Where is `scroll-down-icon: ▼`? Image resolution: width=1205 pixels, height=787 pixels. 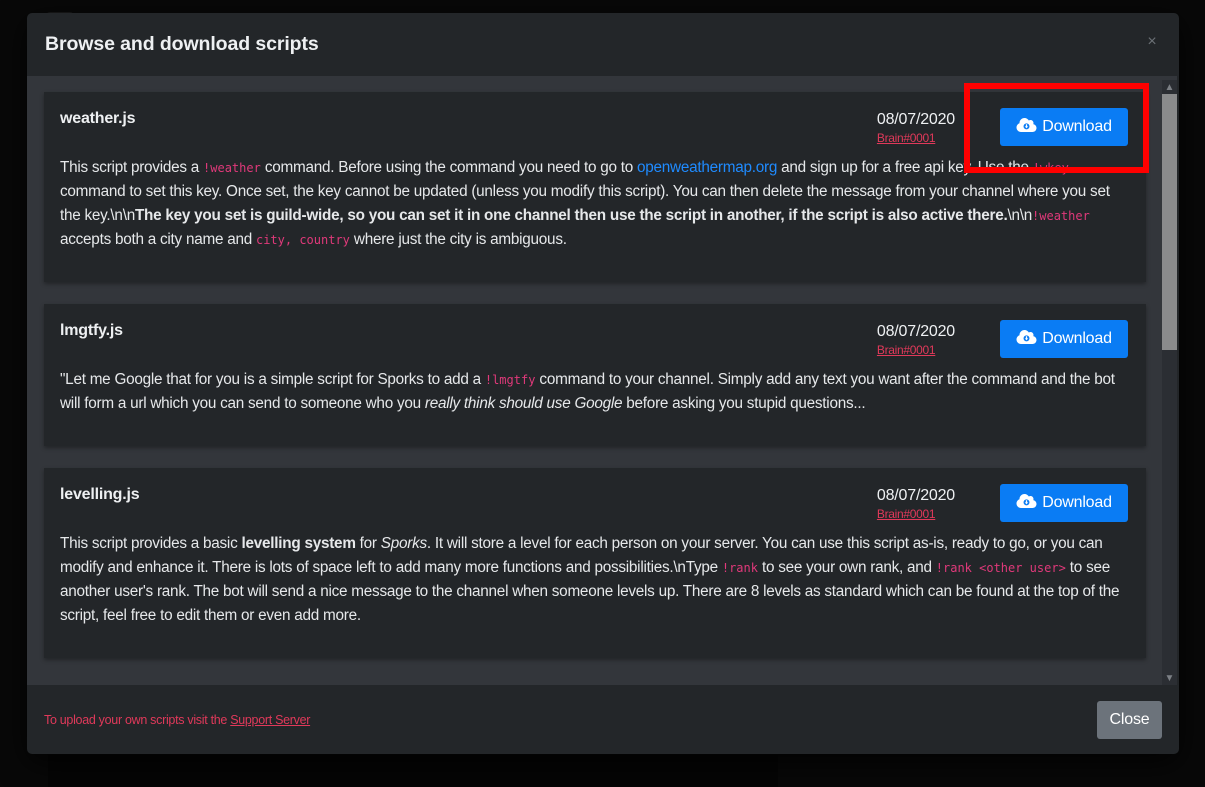
scroll-down-icon: ▼ is located at coordinates (1169, 678).